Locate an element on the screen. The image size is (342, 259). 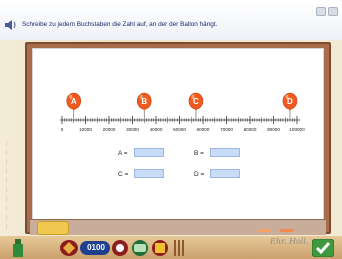
answer-label-c: C = is located at coordinates (123, 174).